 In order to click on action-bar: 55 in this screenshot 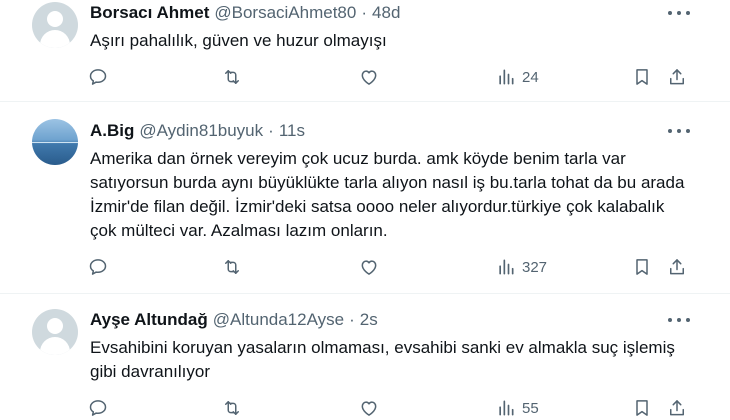, I will do `click(365, 408)`.